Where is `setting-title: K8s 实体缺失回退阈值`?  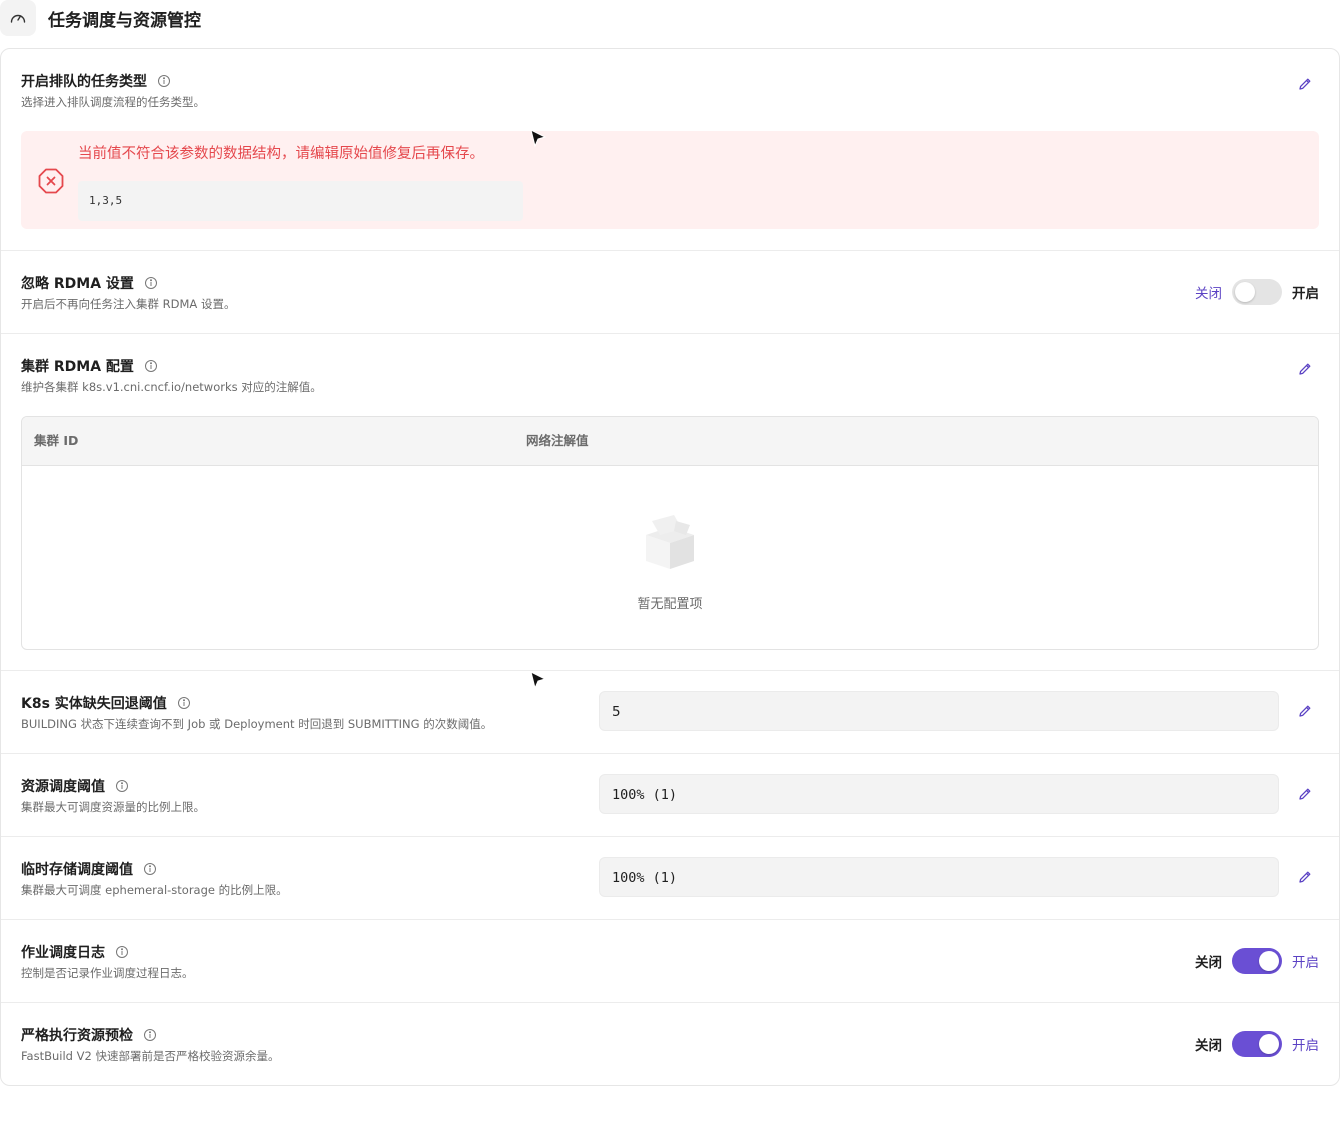 setting-title: K8s 实体缺失回退阈值 is located at coordinates (106, 703).